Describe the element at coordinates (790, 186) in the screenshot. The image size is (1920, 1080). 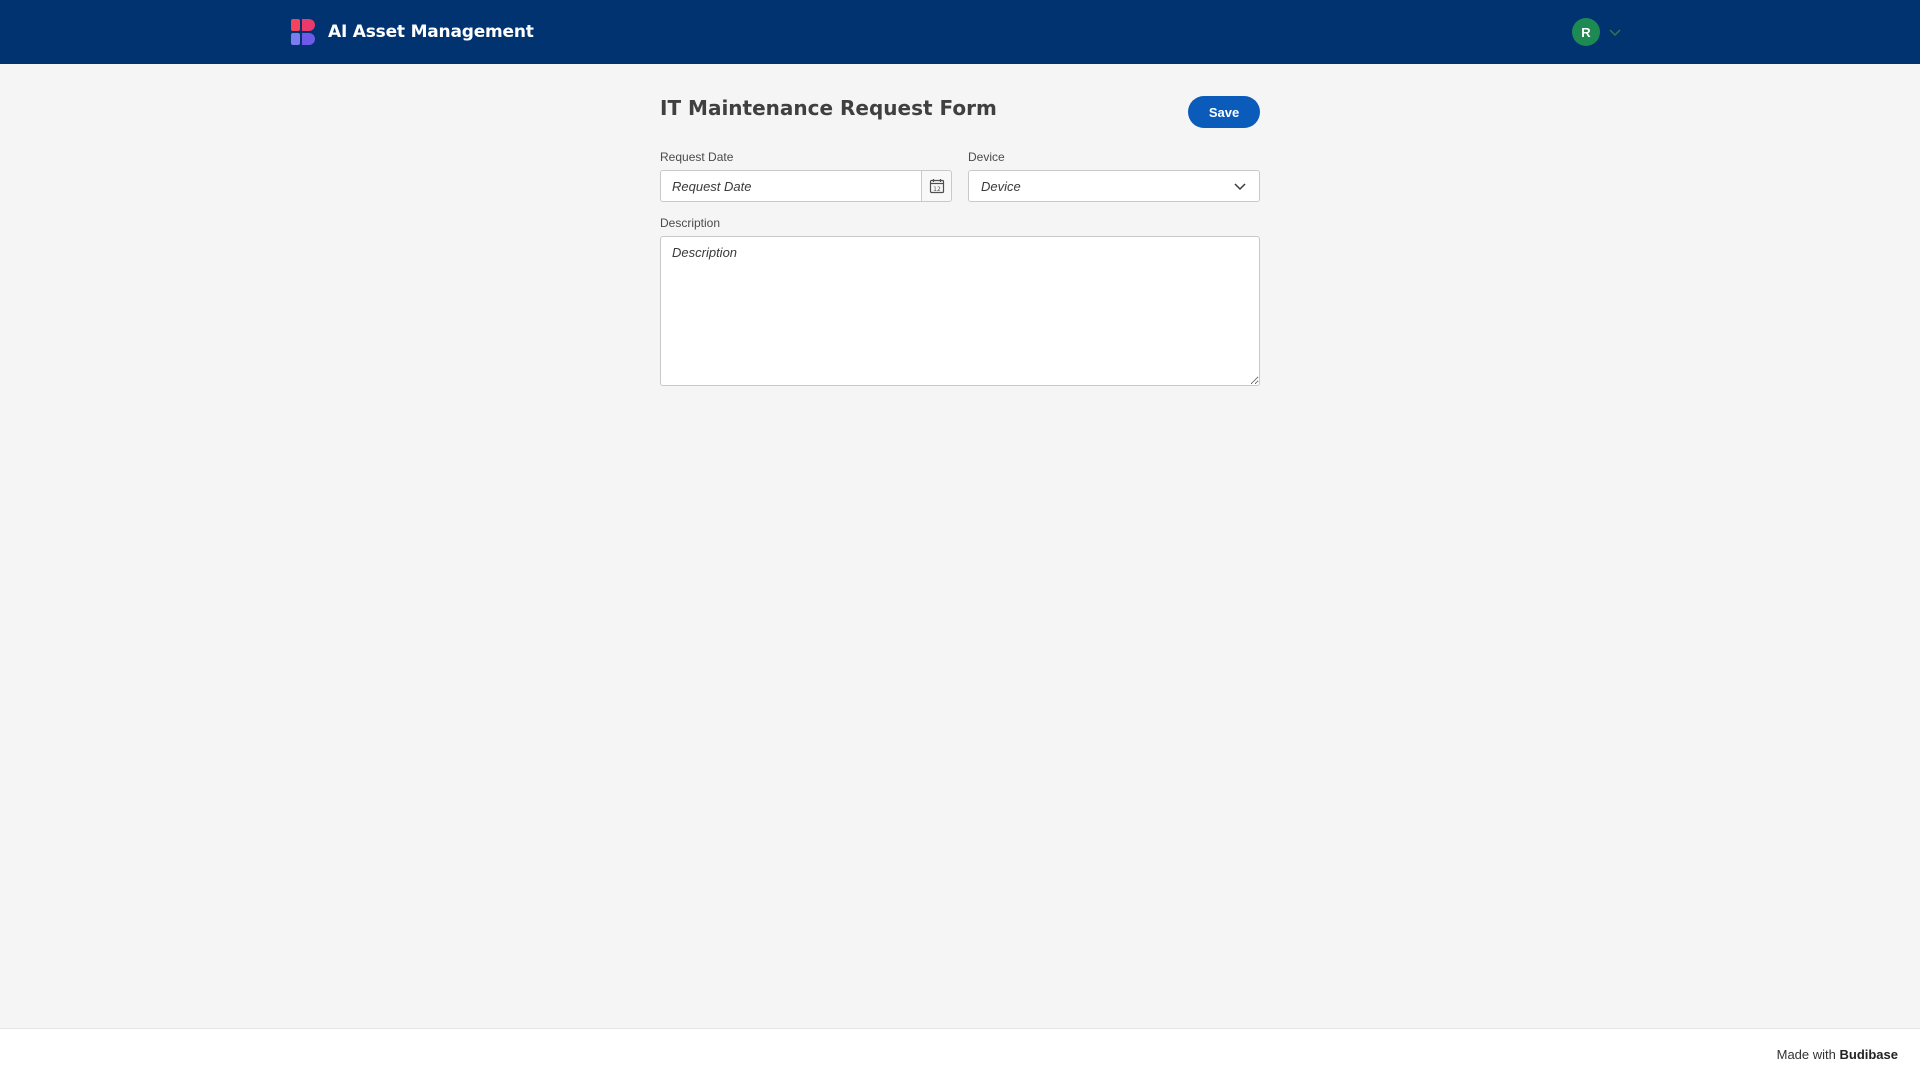
I see `request-date-input` at that location.